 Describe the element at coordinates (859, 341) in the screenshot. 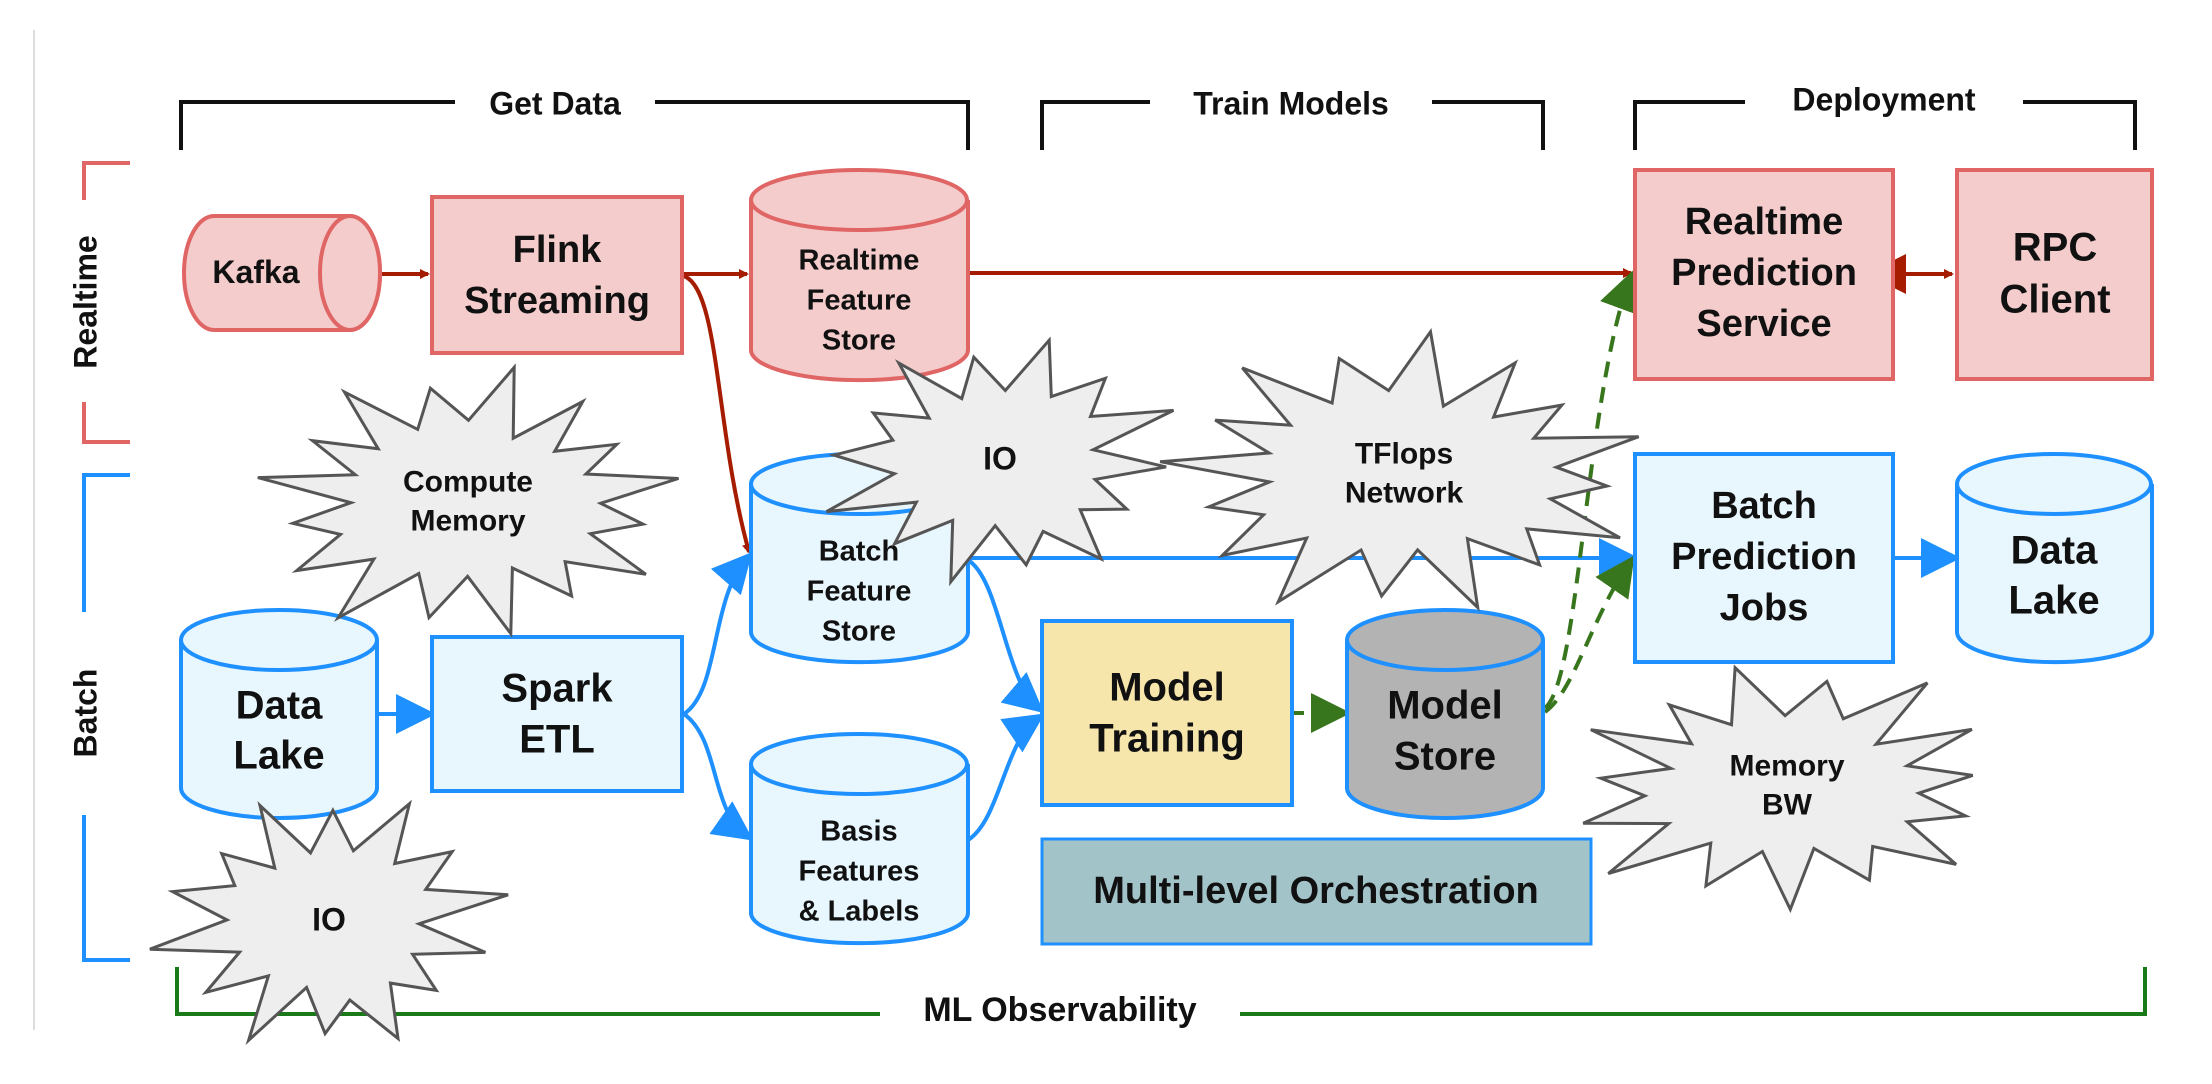

I see `node-rfs-line3: Store` at that location.